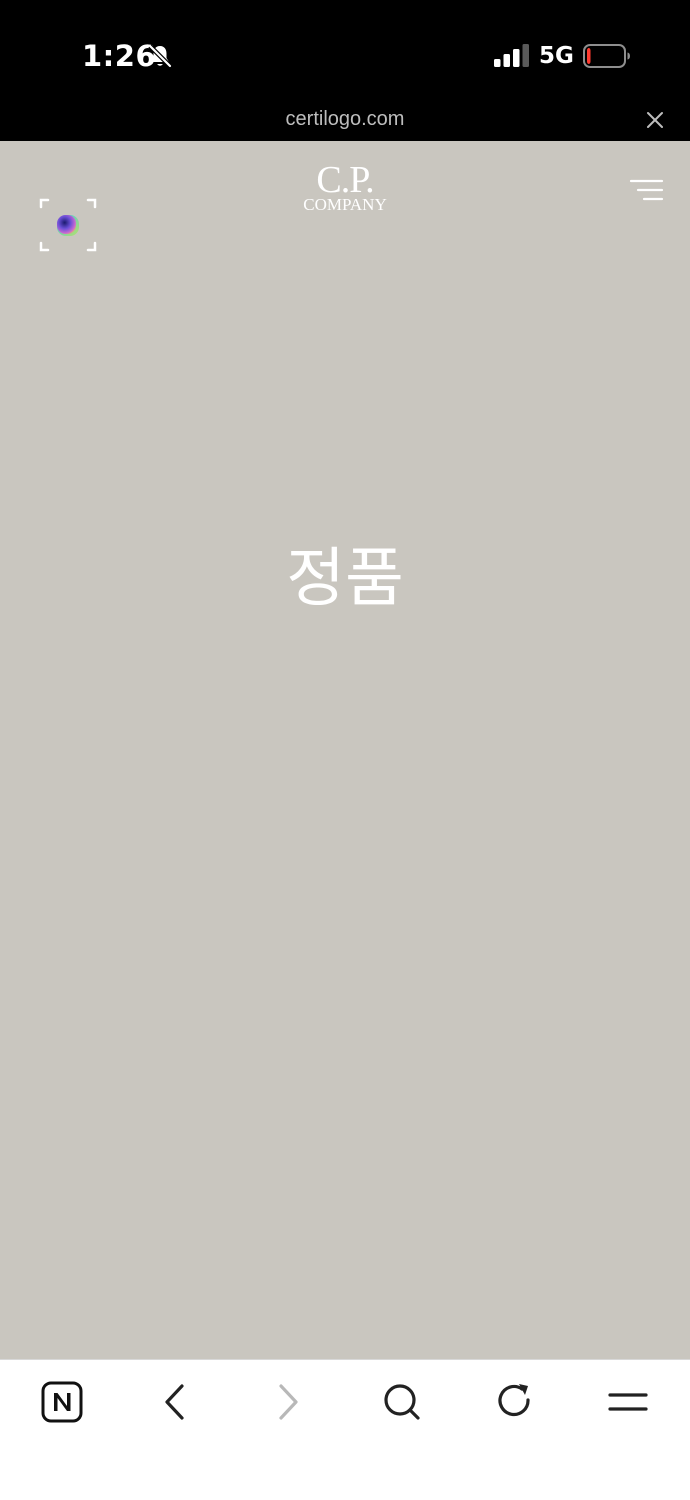  Describe the element at coordinates (345, 204) in the screenshot. I see `brand-logo-line2: COMPANY` at that location.